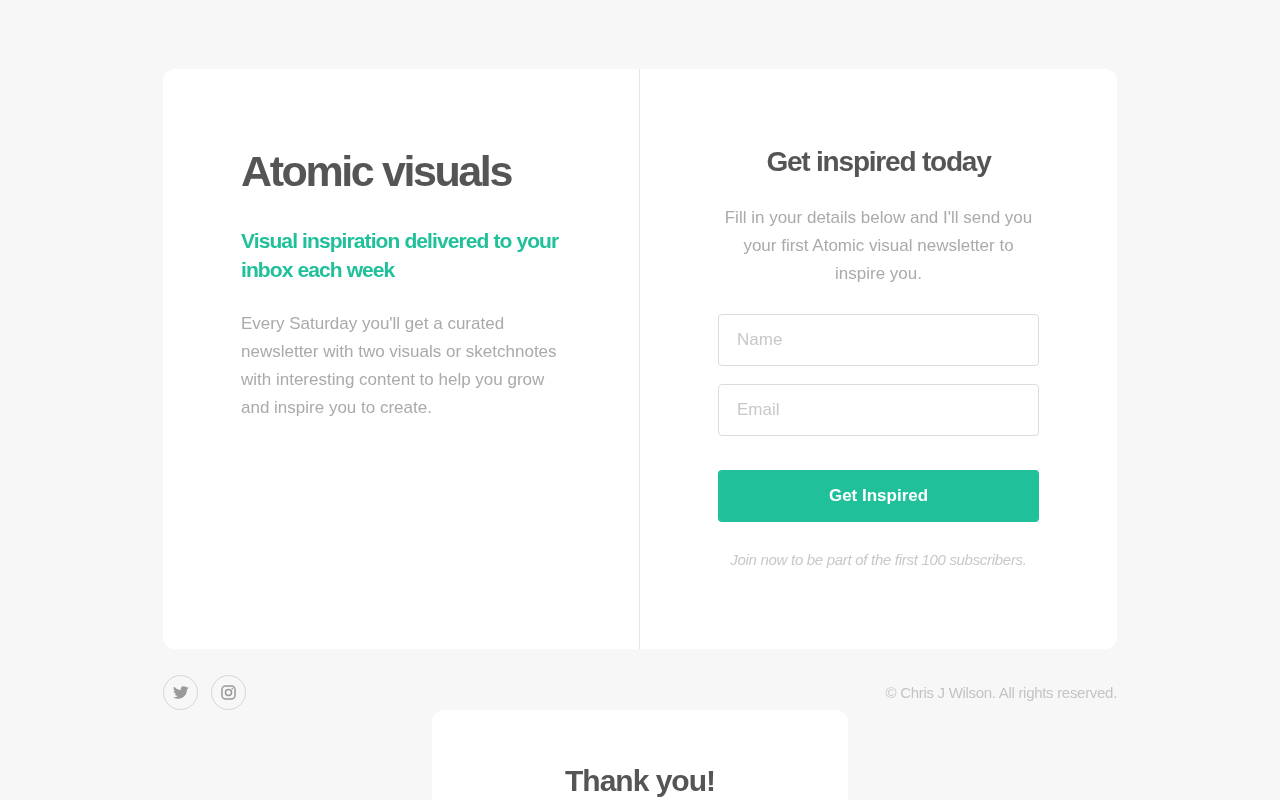 Image resolution: width=1280 pixels, height=800 pixels. I want to click on tagline: Visual inspiration delivered to your inbox each week, so click(400, 255).